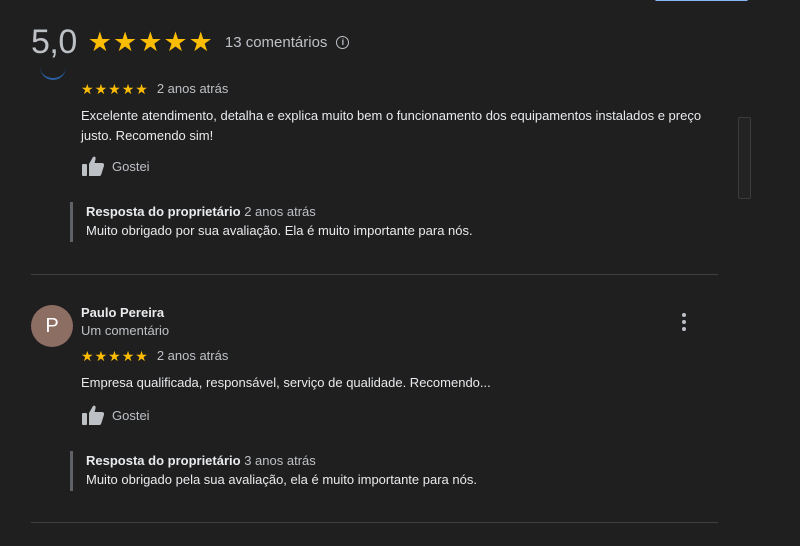 The width and height of the screenshot is (800, 546). Describe the element at coordinates (744, 158) in the screenshot. I see `scrollbar` at that location.